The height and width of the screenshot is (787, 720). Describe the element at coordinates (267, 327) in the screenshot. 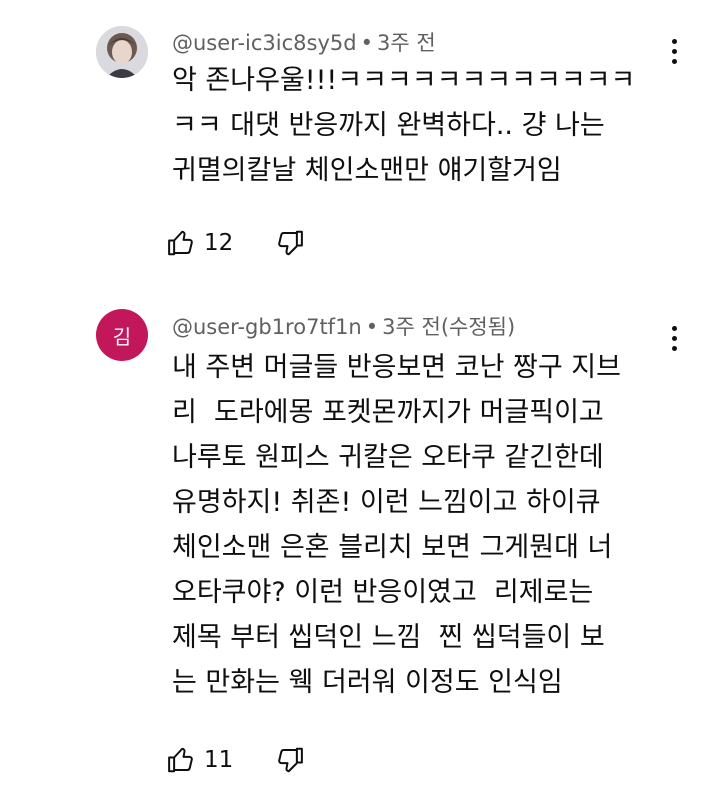

I see `author-name: @user-gb1ro7tf1n` at that location.